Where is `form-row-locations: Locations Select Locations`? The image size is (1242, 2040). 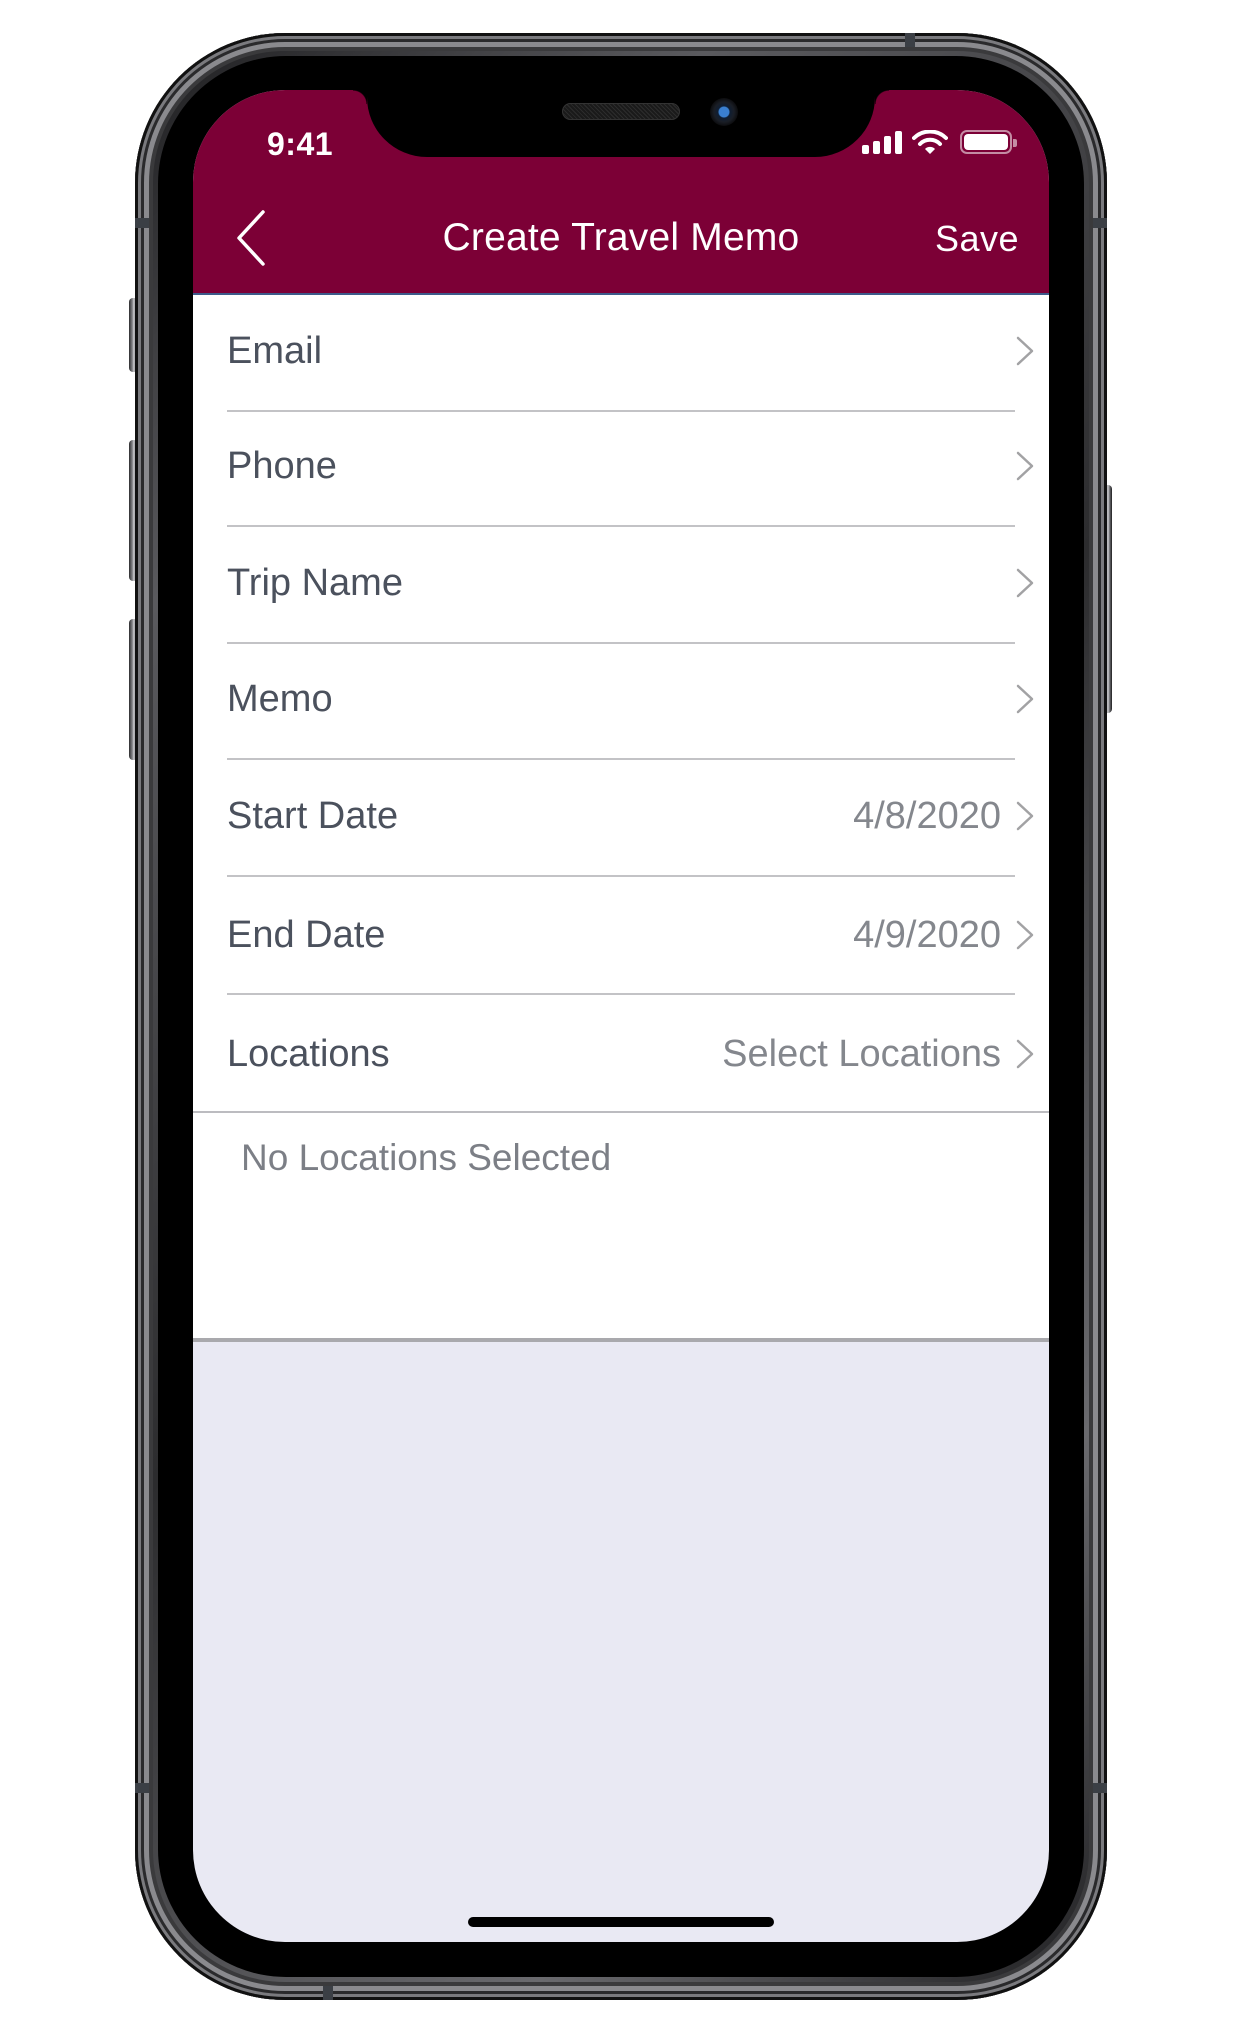
form-row-locations: Locations Select Locations is located at coordinates (621, 1054).